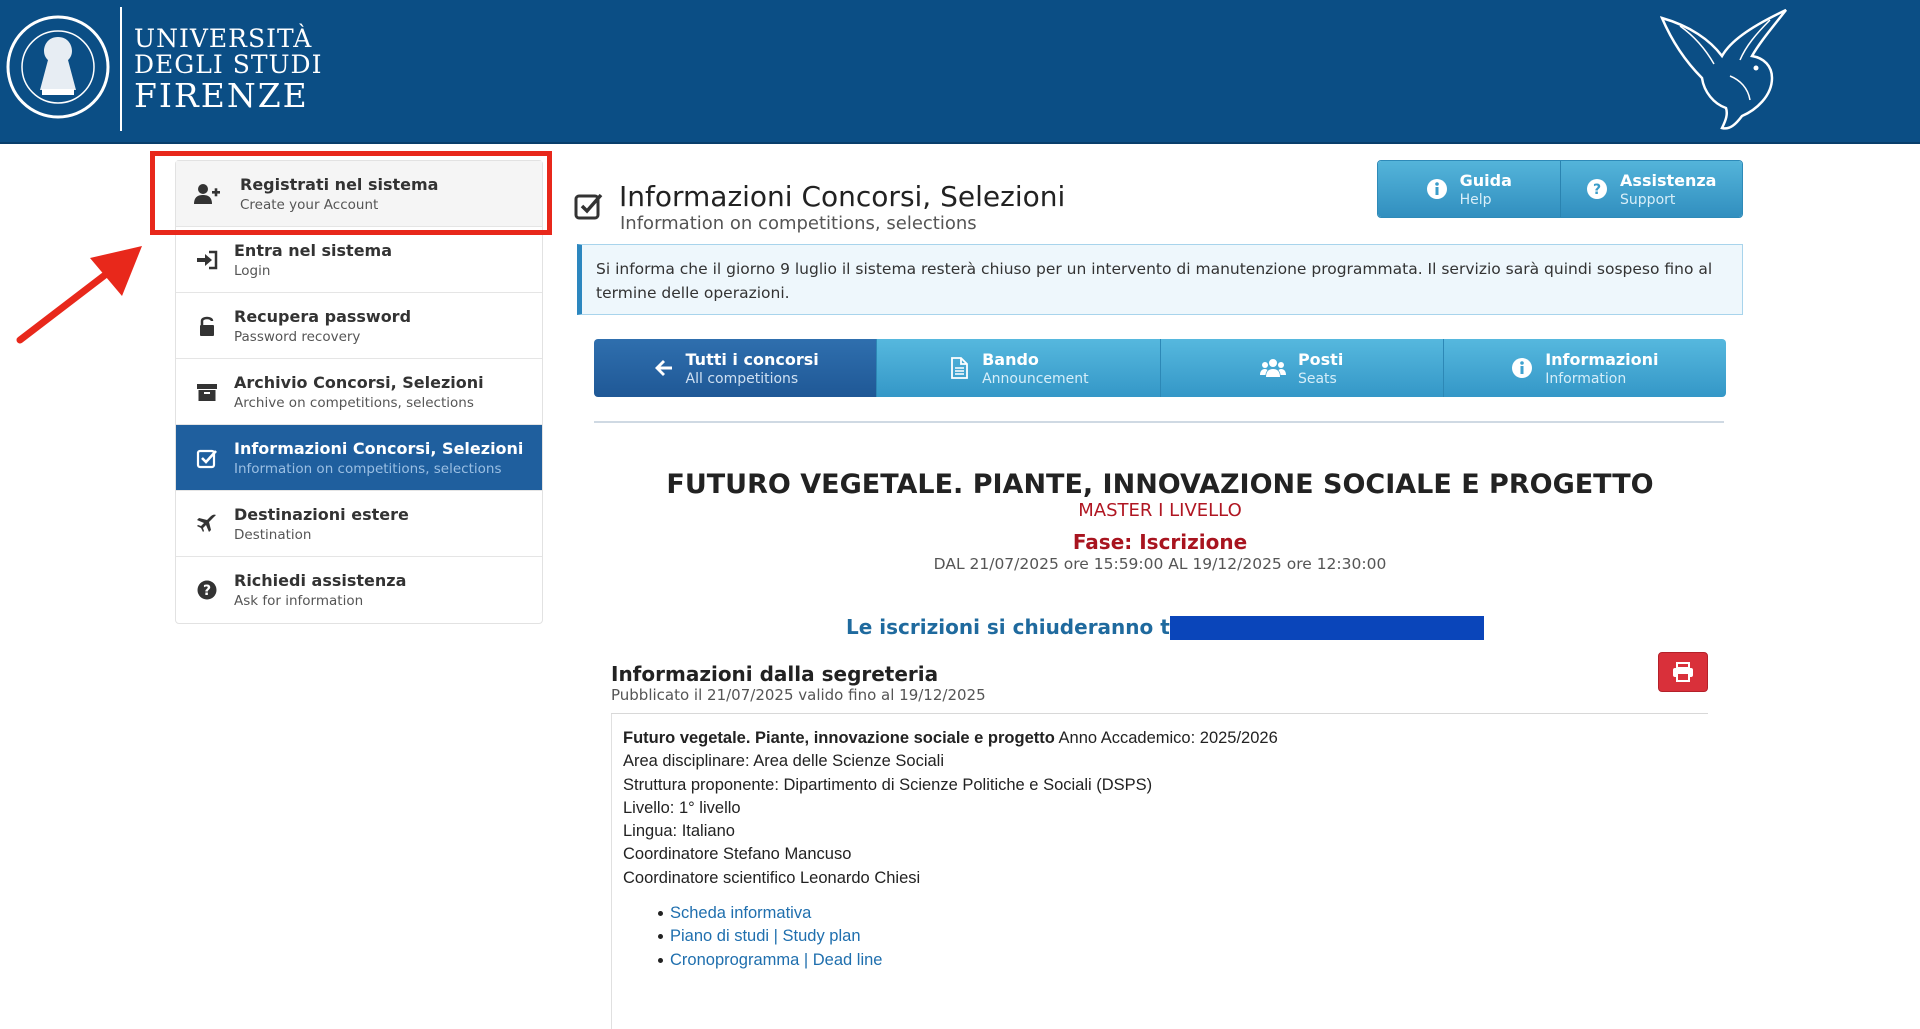  Describe the element at coordinates (1160, 542) in the screenshot. I see `competition-phase: Fase: Iscrizione` at that location.